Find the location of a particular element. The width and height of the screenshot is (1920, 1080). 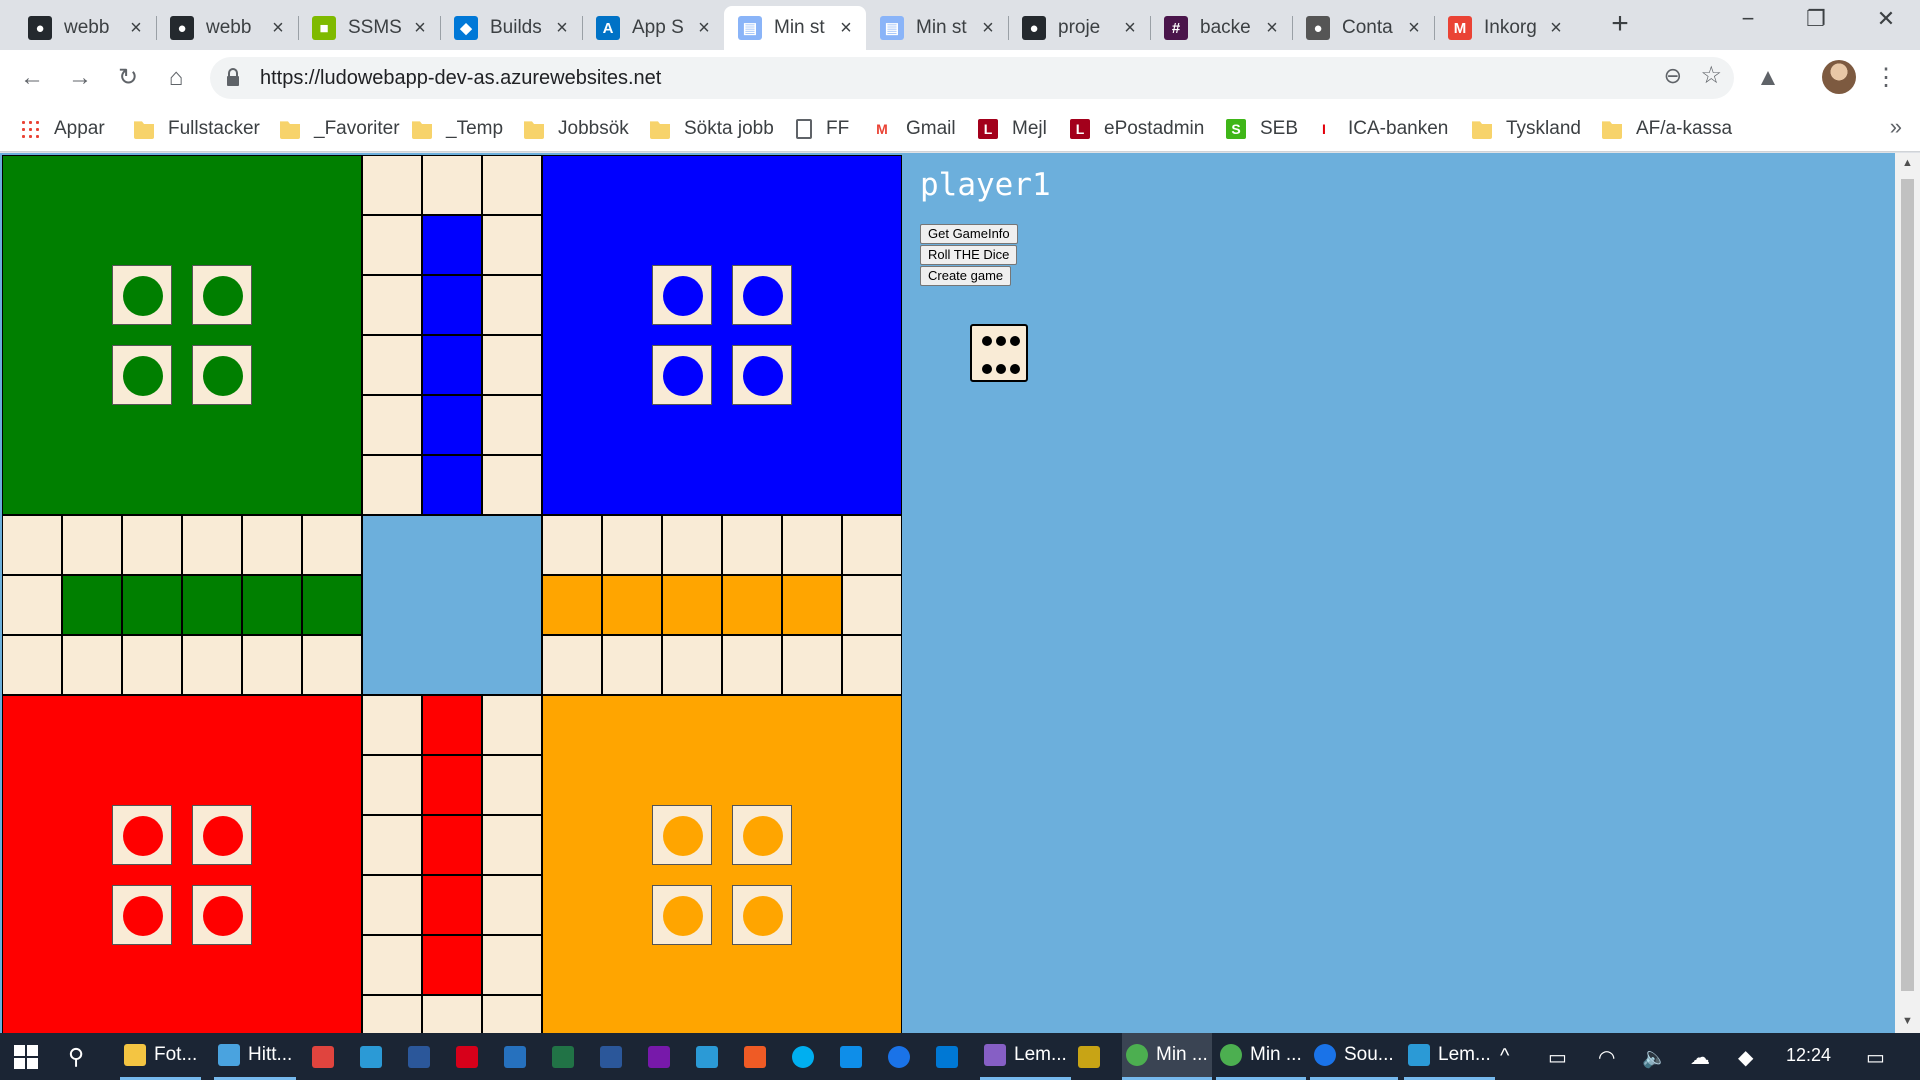

scroll-up-icon: ▲ is located at coordinates (1907, 163).